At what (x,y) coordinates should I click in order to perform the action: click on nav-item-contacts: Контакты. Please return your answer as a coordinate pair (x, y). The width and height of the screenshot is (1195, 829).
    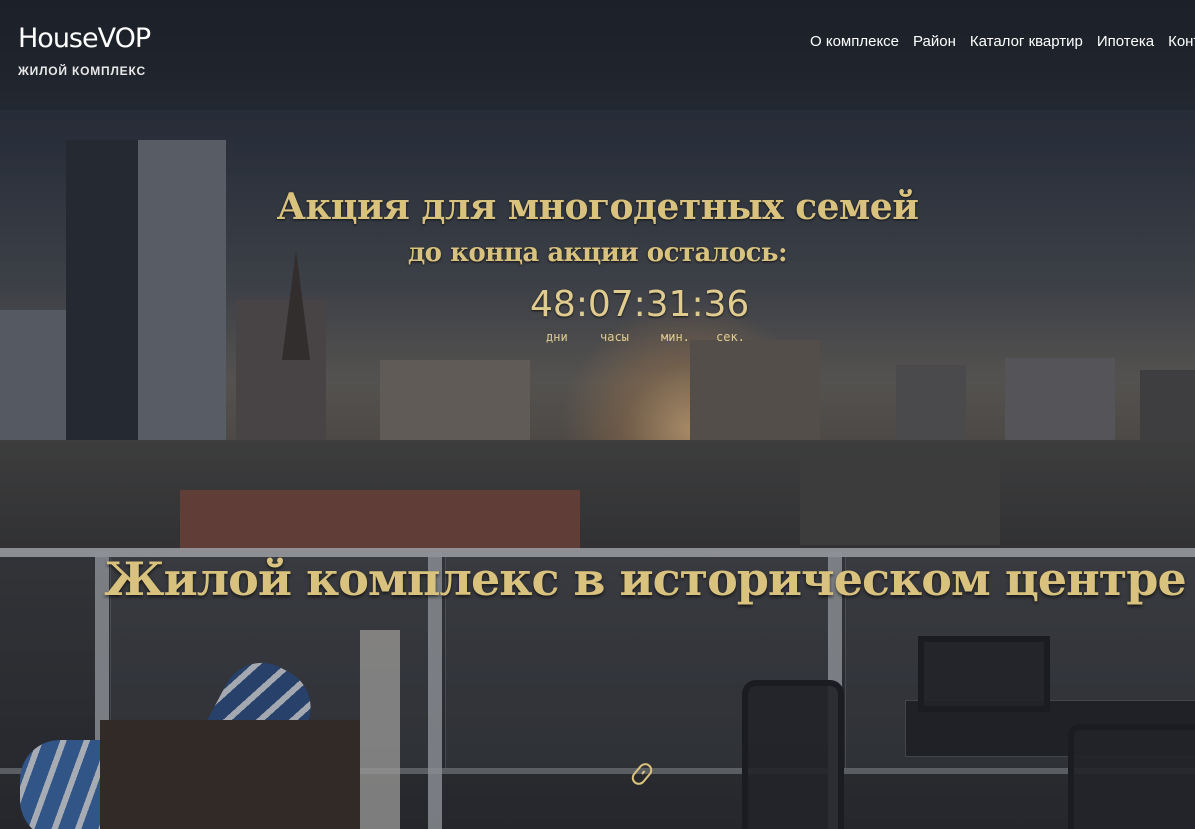
    Looking at the image, I should click on (1181, 42).